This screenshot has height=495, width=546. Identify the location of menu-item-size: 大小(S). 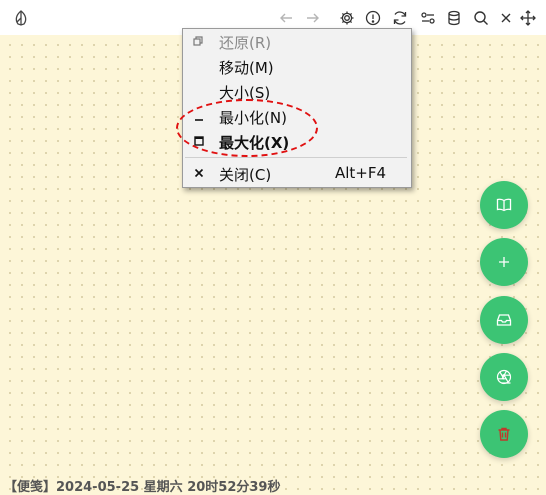
(297, 91).